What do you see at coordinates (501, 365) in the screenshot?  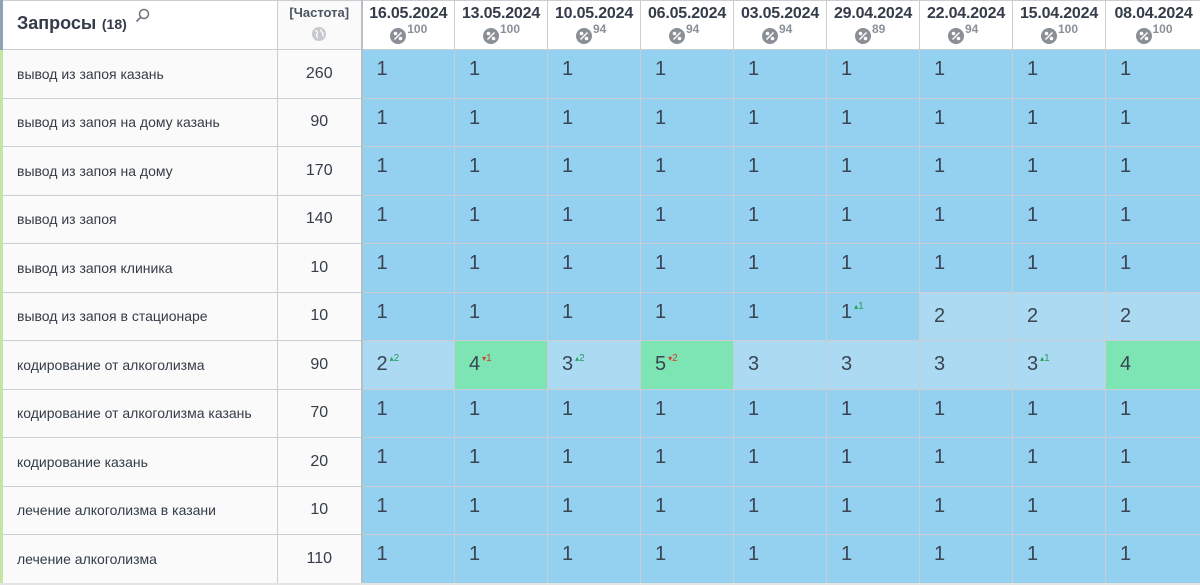 I see `position-cell: 4 ▾1` at bounding box center [501, 365].